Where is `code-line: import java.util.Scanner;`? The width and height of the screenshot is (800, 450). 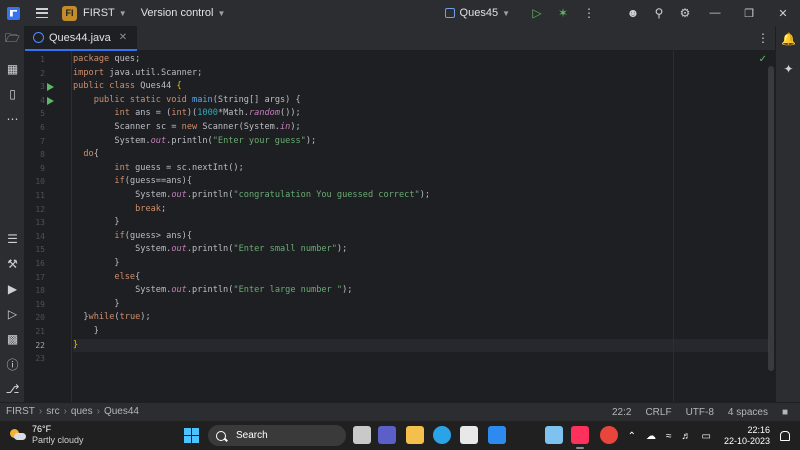 code-line: import java.util.Scanner; is located at coordinates (421, 74).